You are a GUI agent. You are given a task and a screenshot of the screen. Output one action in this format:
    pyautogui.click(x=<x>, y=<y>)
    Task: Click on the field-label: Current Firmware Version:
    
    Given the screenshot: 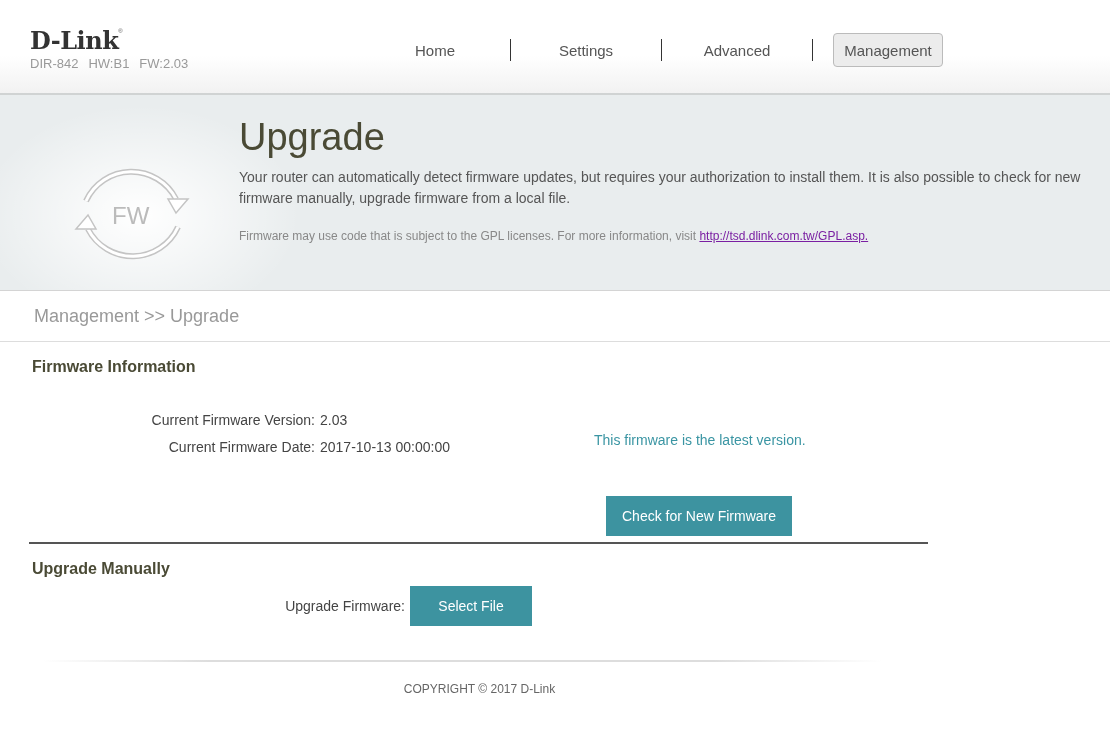 What is the action you would take?
    pyautogui.click(x=233, y=421)
    